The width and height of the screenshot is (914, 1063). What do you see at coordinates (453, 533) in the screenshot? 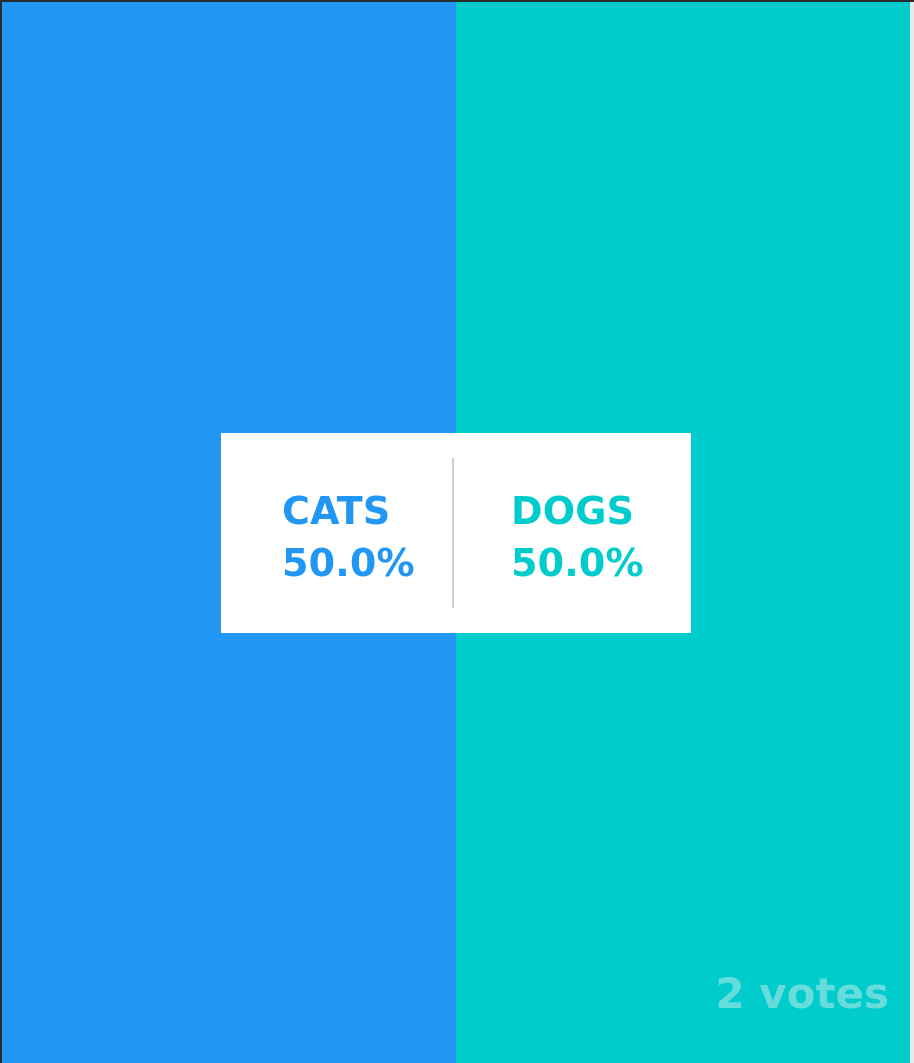
I see `results-divider` at bounding box center [453, 533].